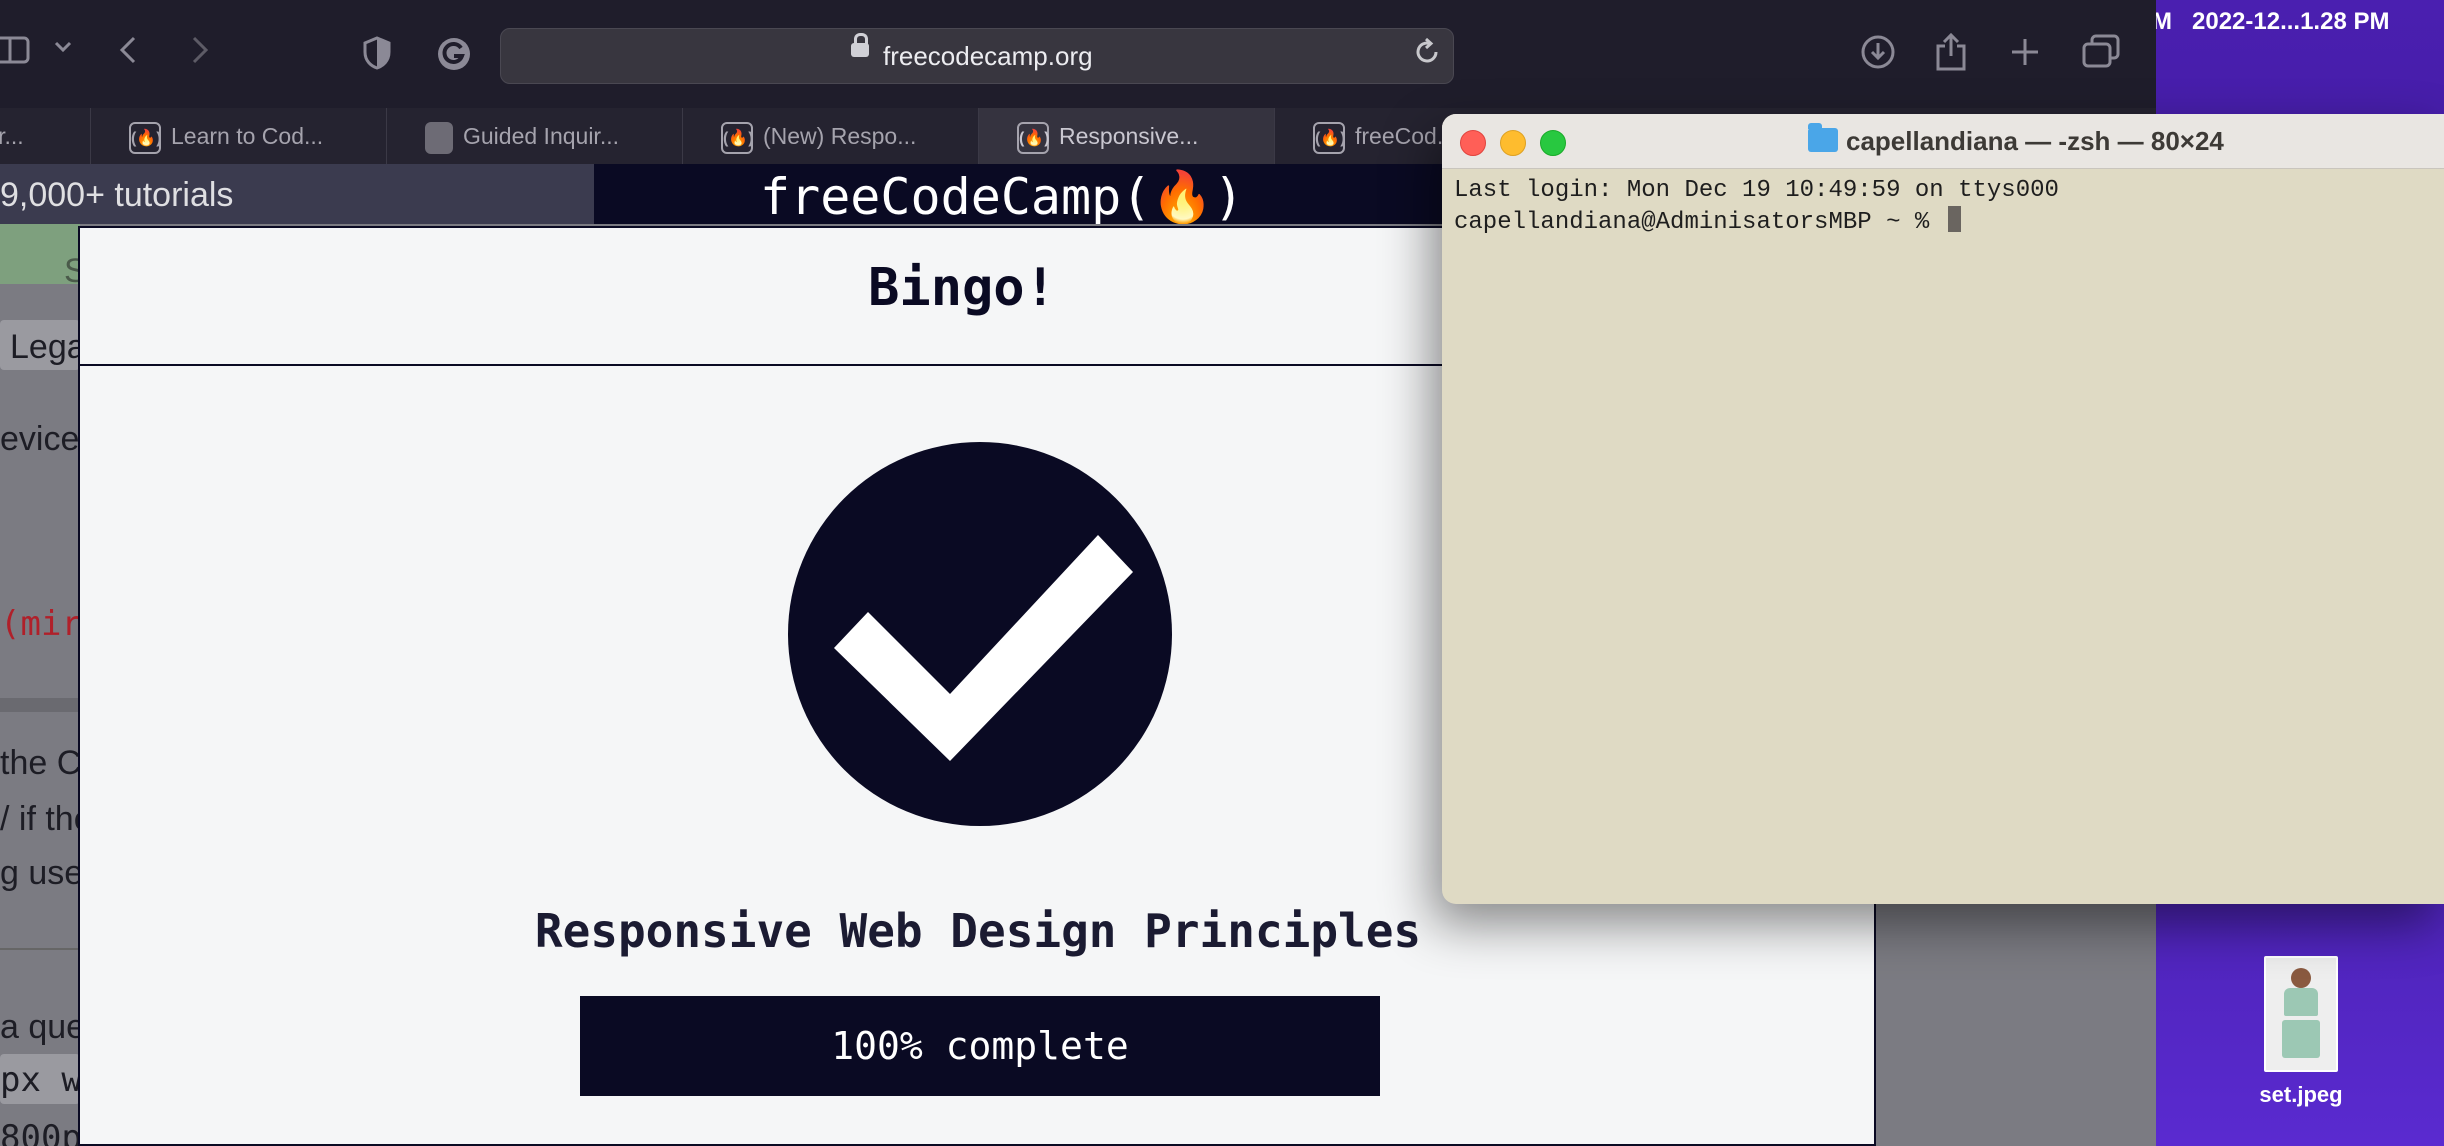 Image resolution: width=2444 pixels, height=1146 pixels. Describe the element at coordinates (980, 634) in the screenshot. I see `checkmark-icon` at that location.